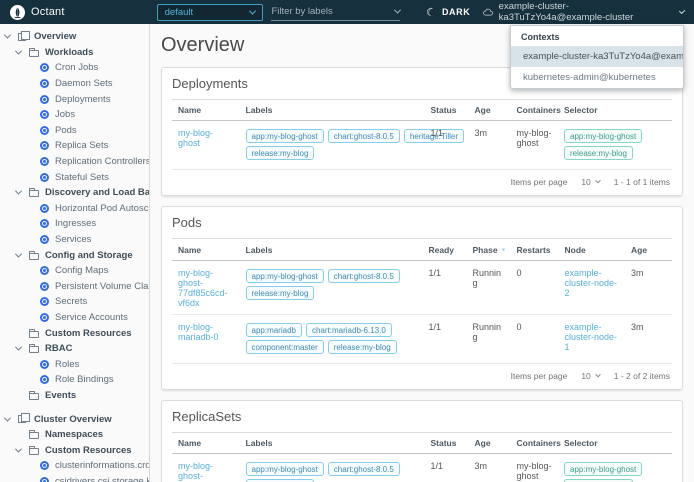 The height and width of the screenshot is (482, 694). What do you see at coordinates (74, 450) in the screenshot?
I see `sidebar-item-cluster-custom-resources: Custom Resources` at bounding box center [74, 450].